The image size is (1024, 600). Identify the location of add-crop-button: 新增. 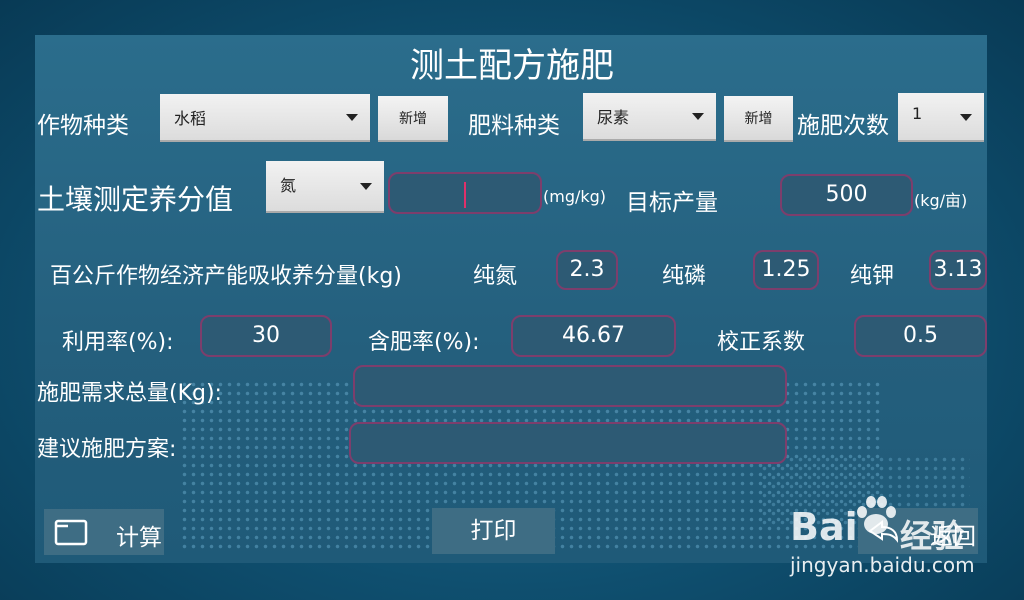
(413, 119).